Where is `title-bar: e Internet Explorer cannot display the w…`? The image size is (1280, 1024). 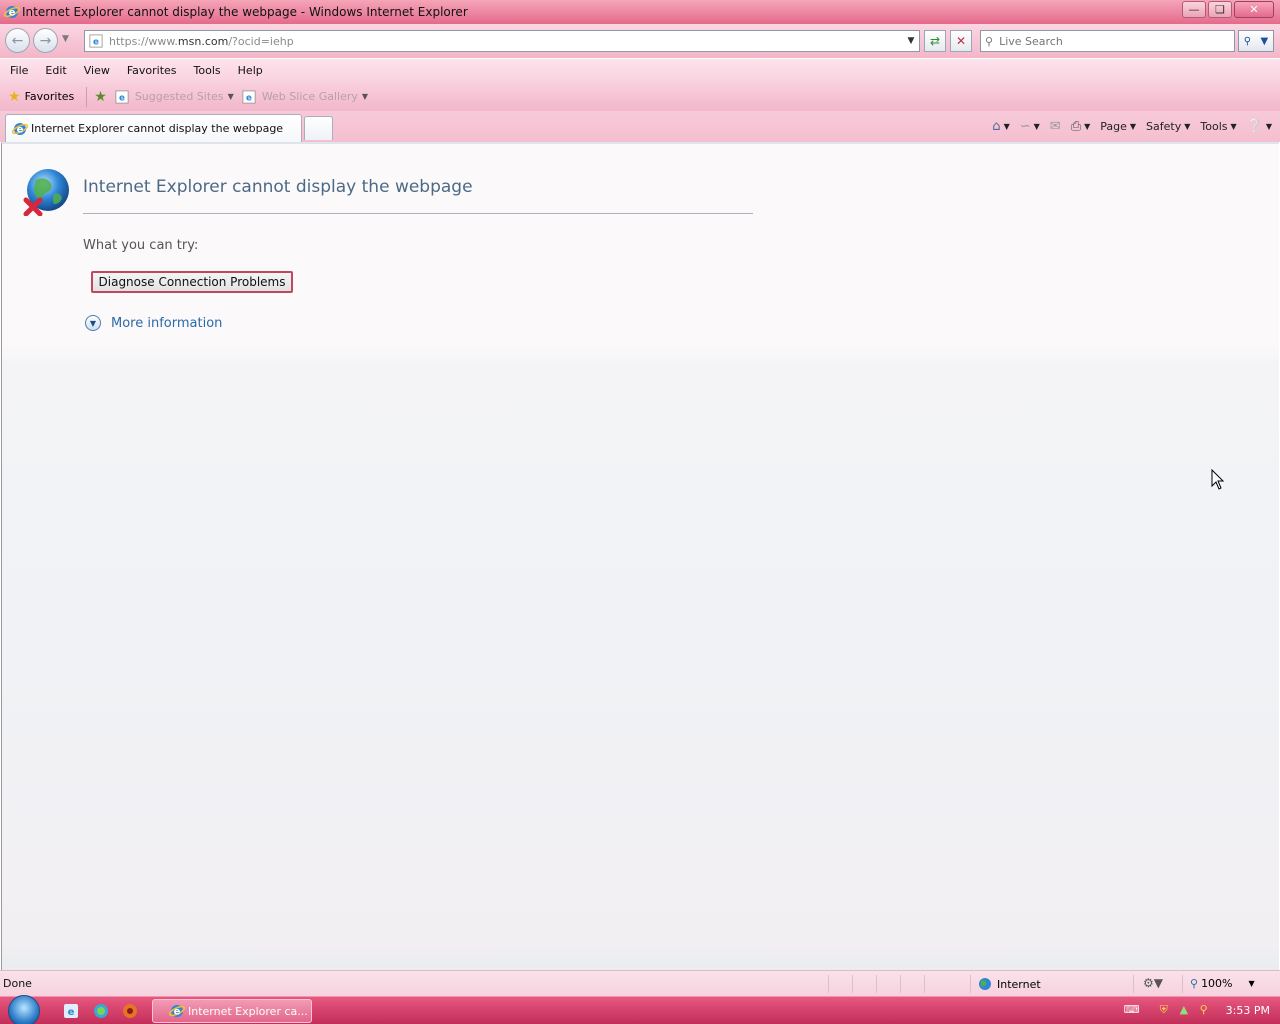 title-bar: e Internet Explorer cannot display the w… is located at coordinates (640, 12).